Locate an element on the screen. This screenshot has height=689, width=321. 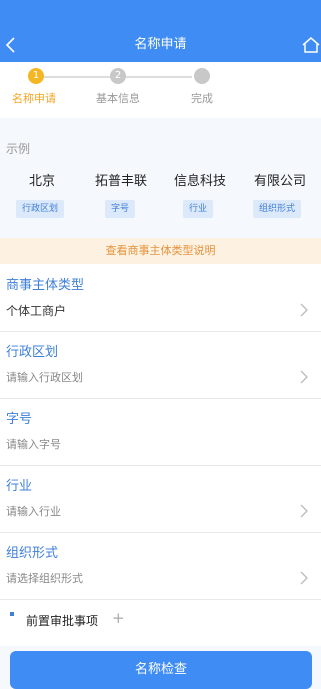
entity-type-field: 商事主体类型 个体工商户 is located at coordinates (160, 298).